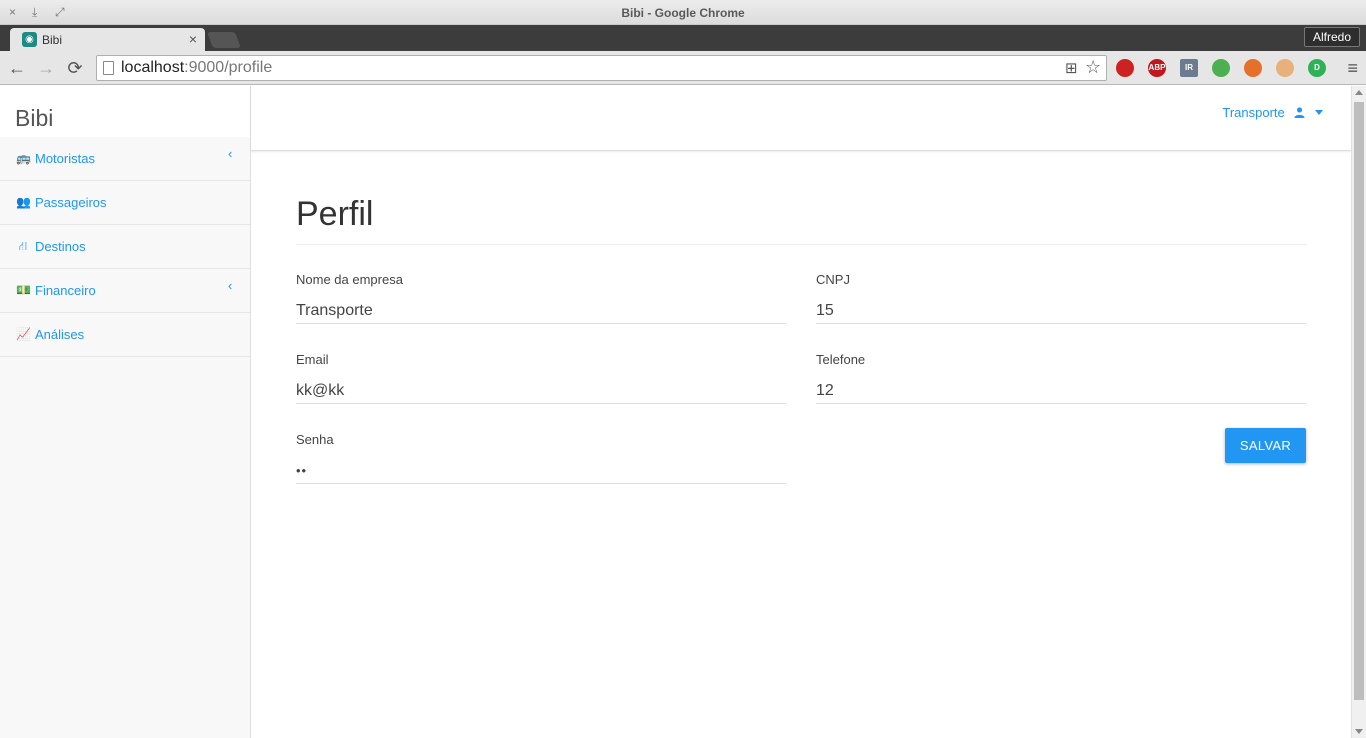 The width and height of the screenshot is (1366, 738). I want to click on top-navbar: Transporte, so click(801, 118).